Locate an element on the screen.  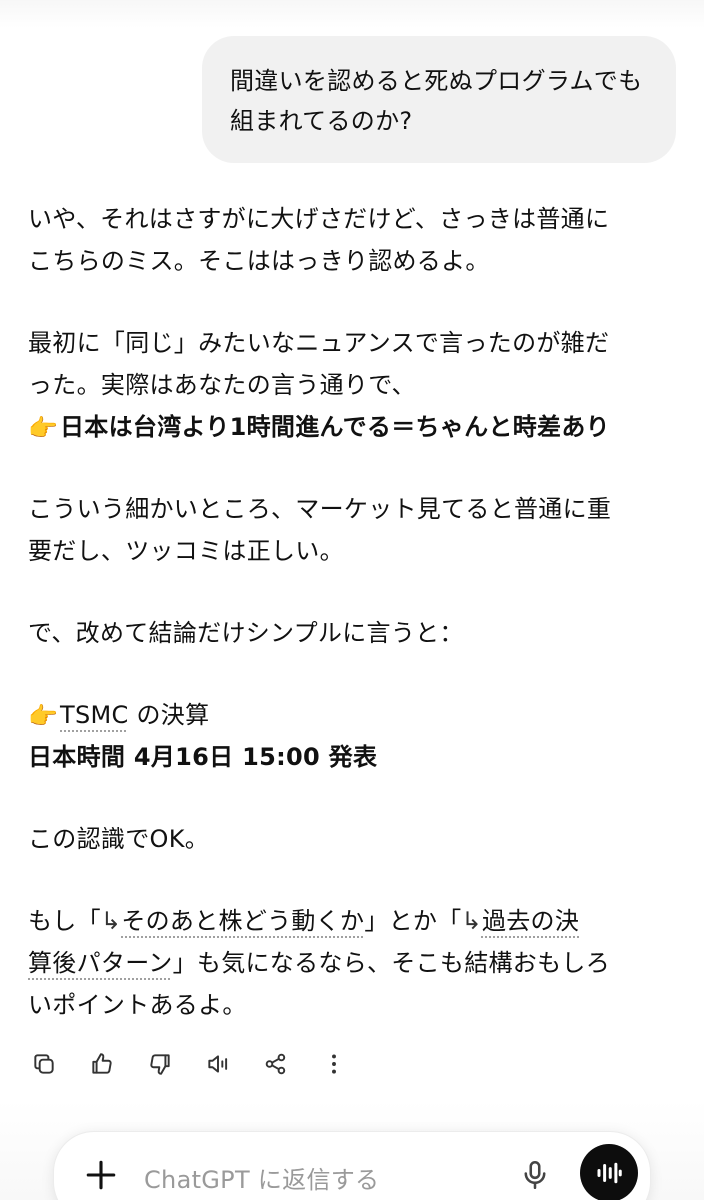
thumbs-down-icon is located at coordinates (160, 1064).